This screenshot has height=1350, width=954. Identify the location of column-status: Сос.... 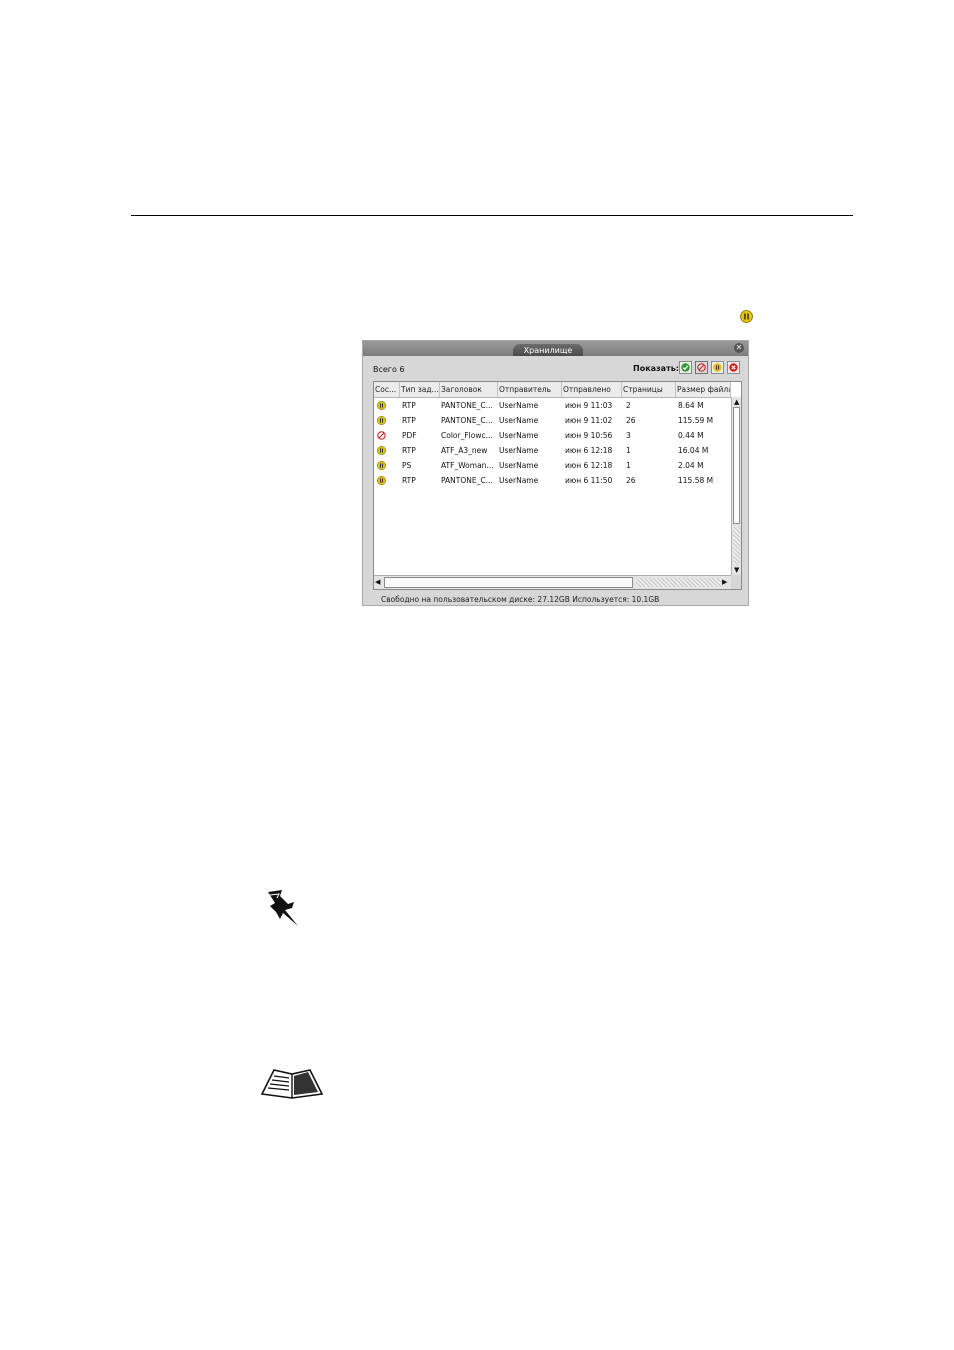
(387, 389).